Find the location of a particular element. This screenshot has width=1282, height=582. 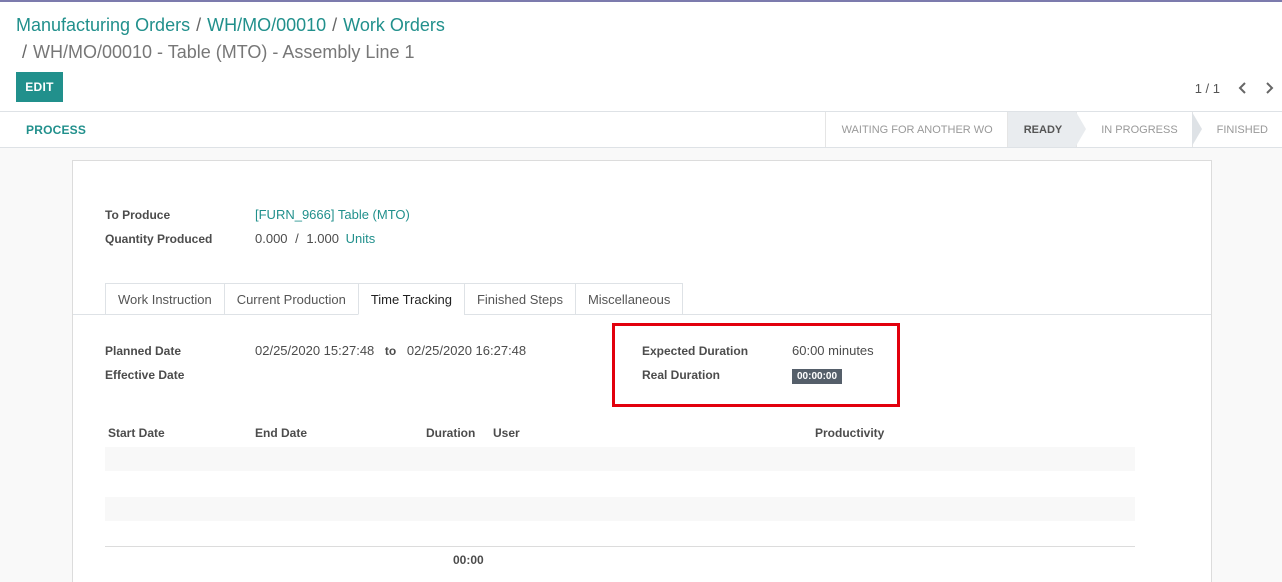

pager-previous-button is located at coordinates (1243, 88).